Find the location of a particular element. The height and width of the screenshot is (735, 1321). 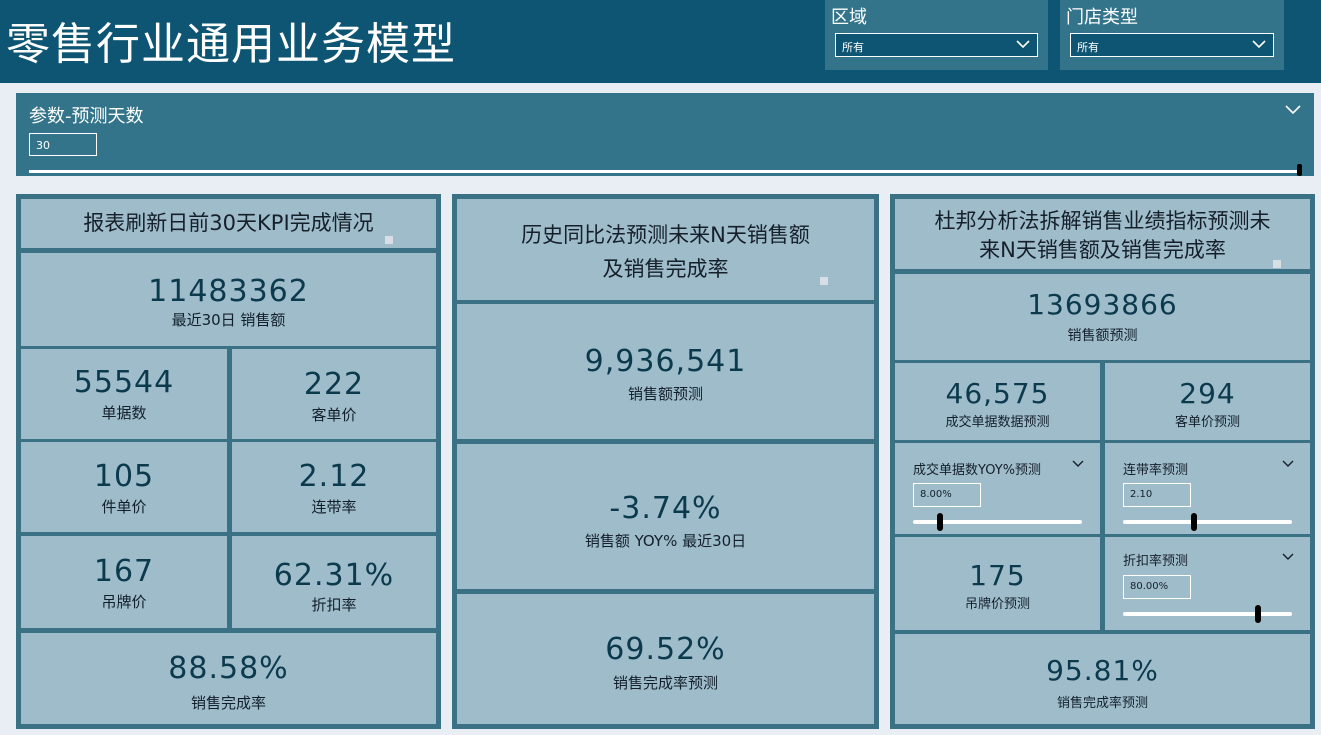

sales-value: 11483362 is located at coordinates (228, 291).